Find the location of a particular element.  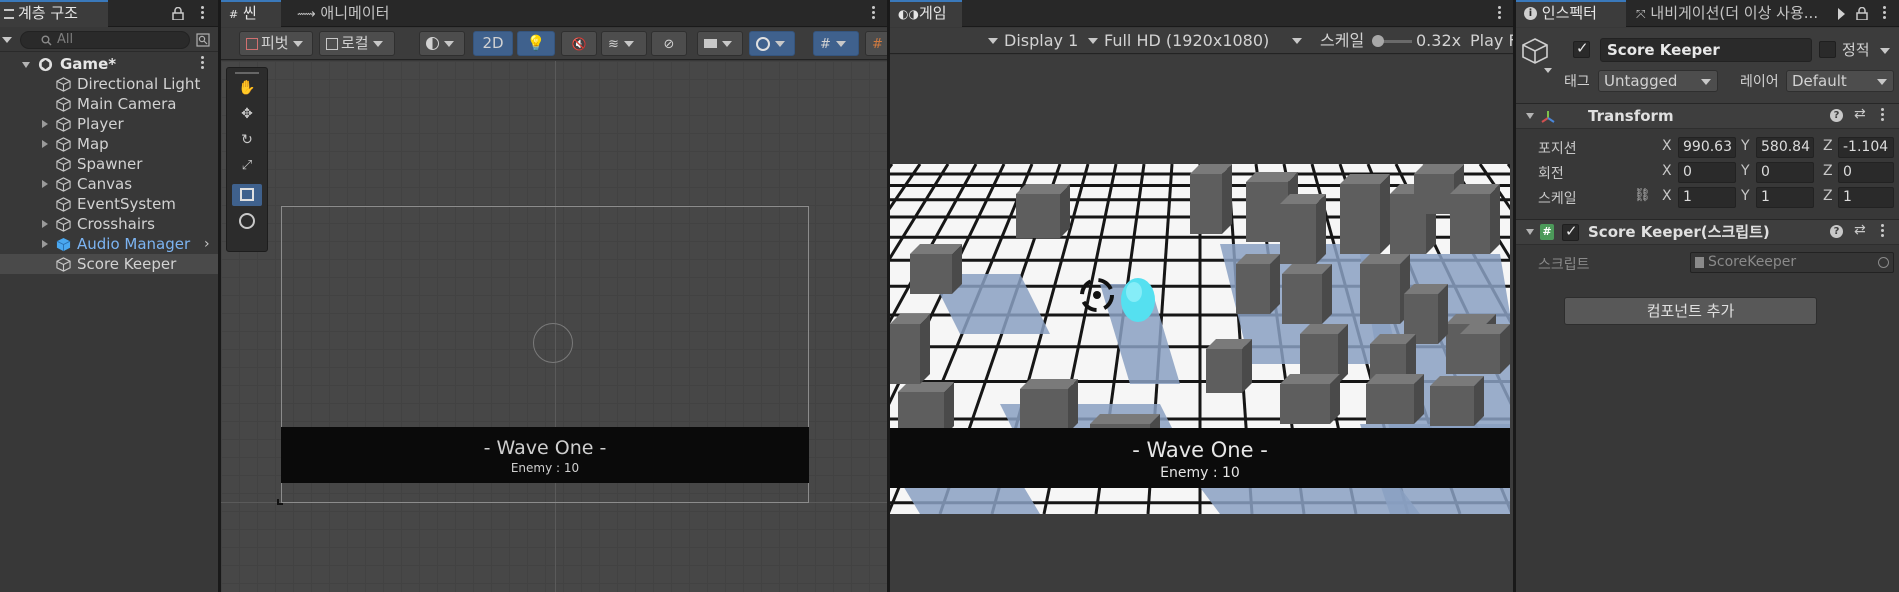

tab-scene: # 씬 is located at coordinates (251, 13).